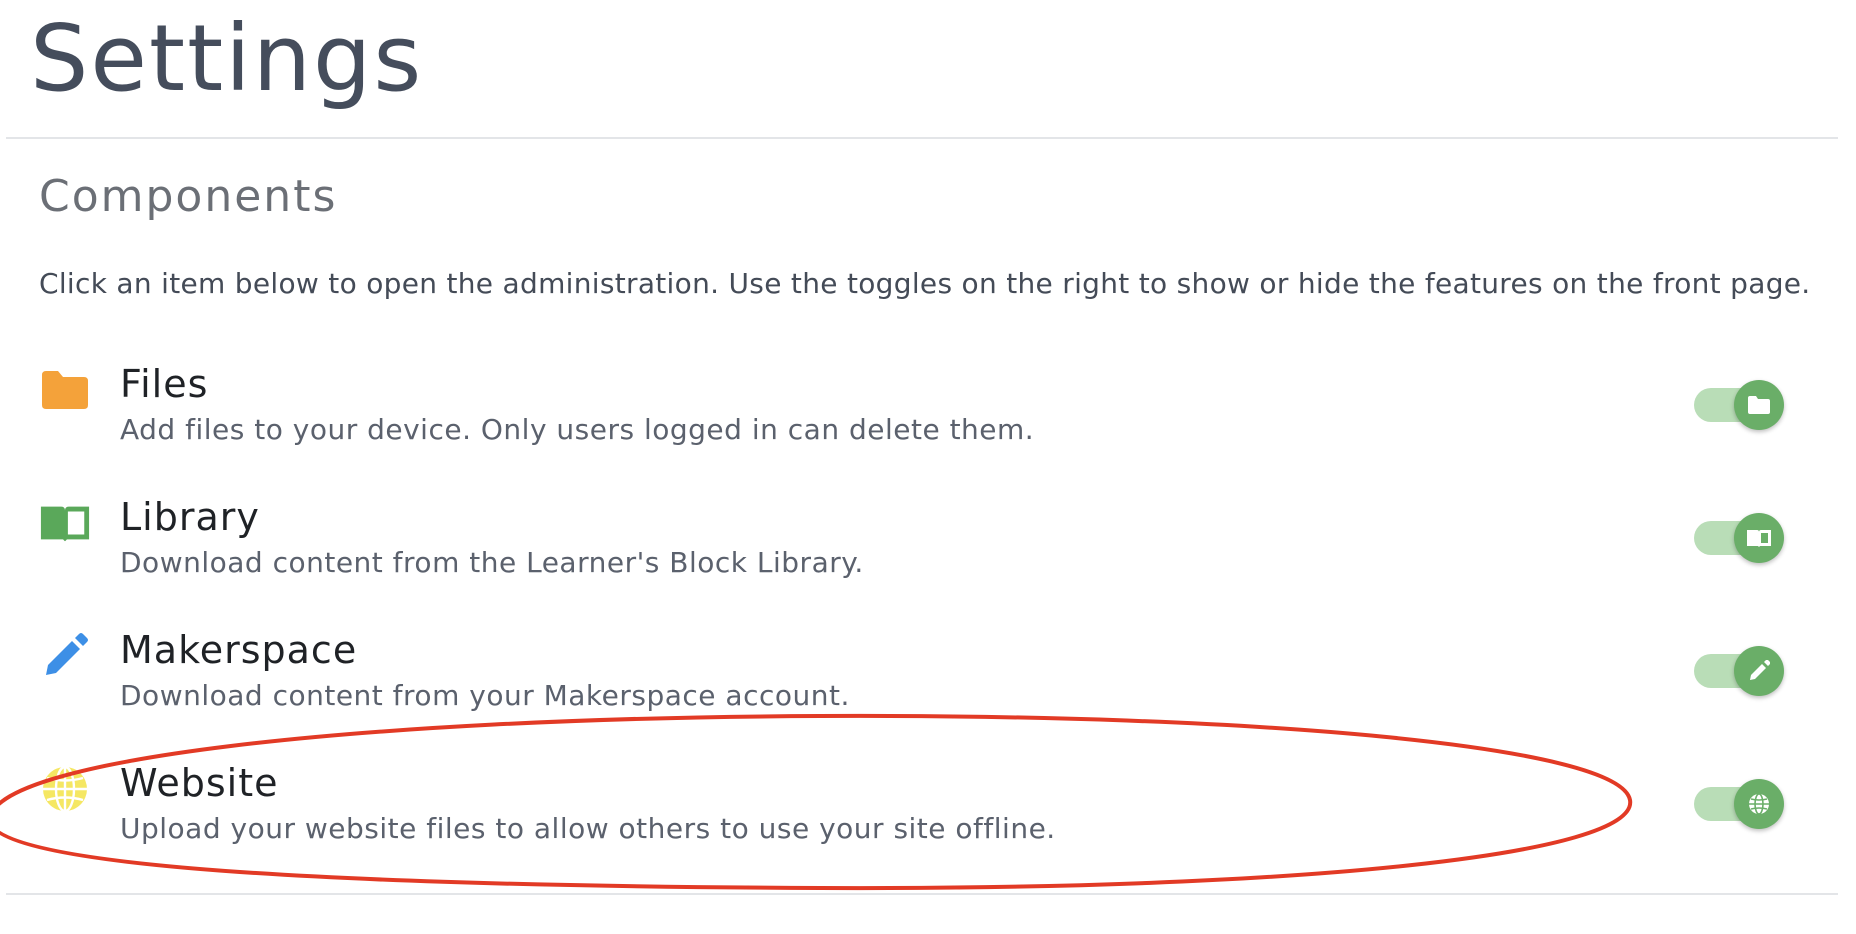  I want to click on website-toggle, so click(1739, 804).